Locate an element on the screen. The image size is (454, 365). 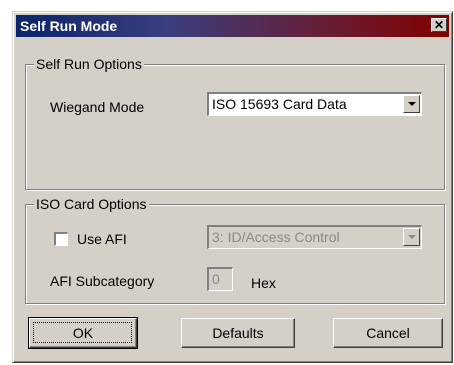
close-icon: ✕ is located at coordinates (439, 25).